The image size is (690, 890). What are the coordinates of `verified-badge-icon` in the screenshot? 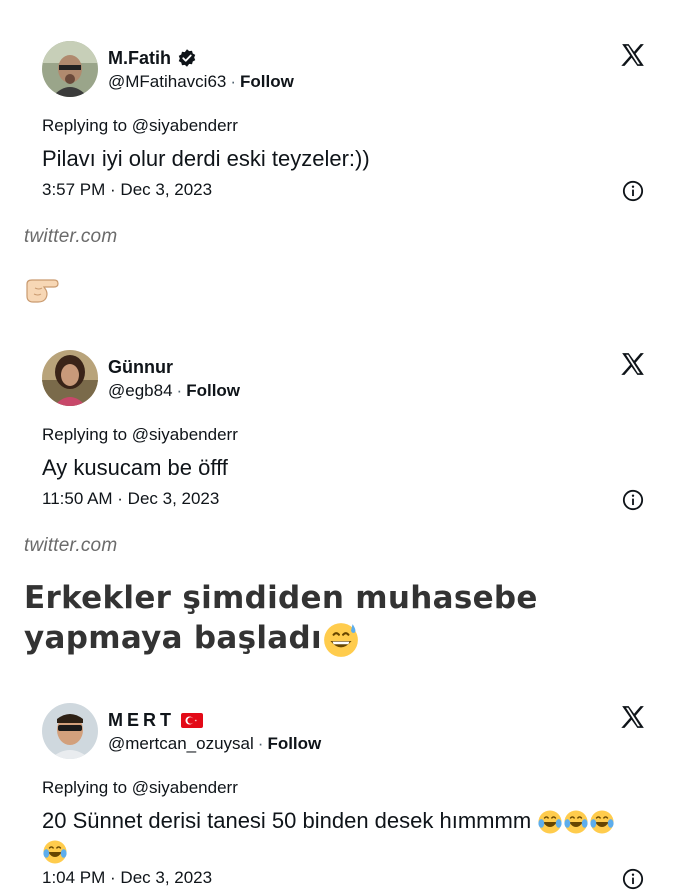 It's located at (187, 58).